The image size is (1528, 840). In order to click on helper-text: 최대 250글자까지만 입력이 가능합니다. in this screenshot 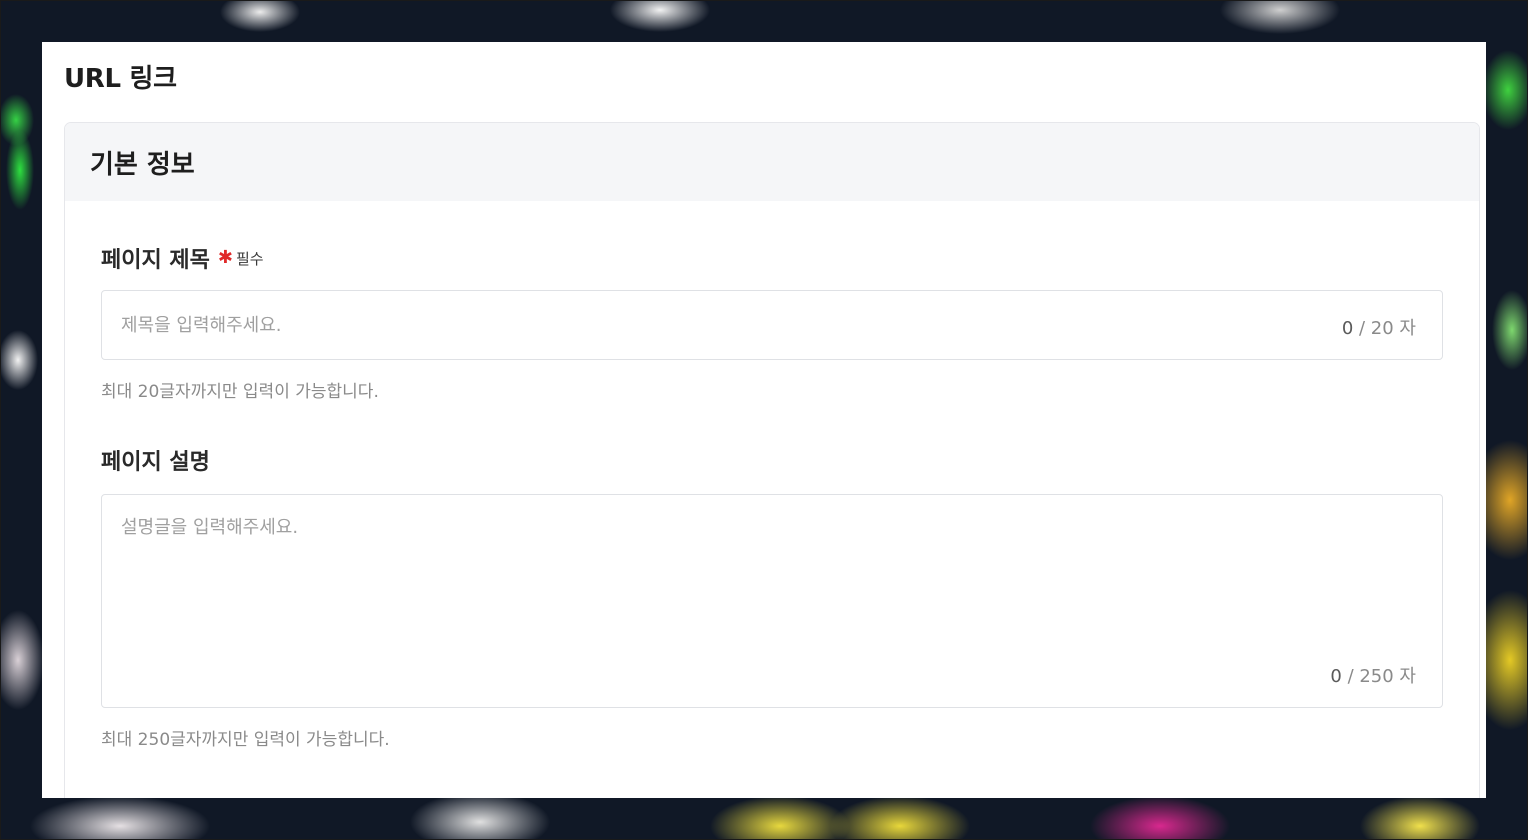, I will do `click(245, 740)`.